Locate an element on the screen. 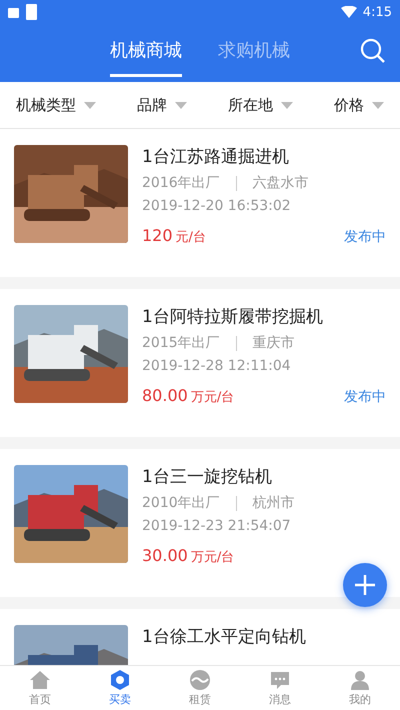  wave-circle-icon is located at coordinates (200, 680).